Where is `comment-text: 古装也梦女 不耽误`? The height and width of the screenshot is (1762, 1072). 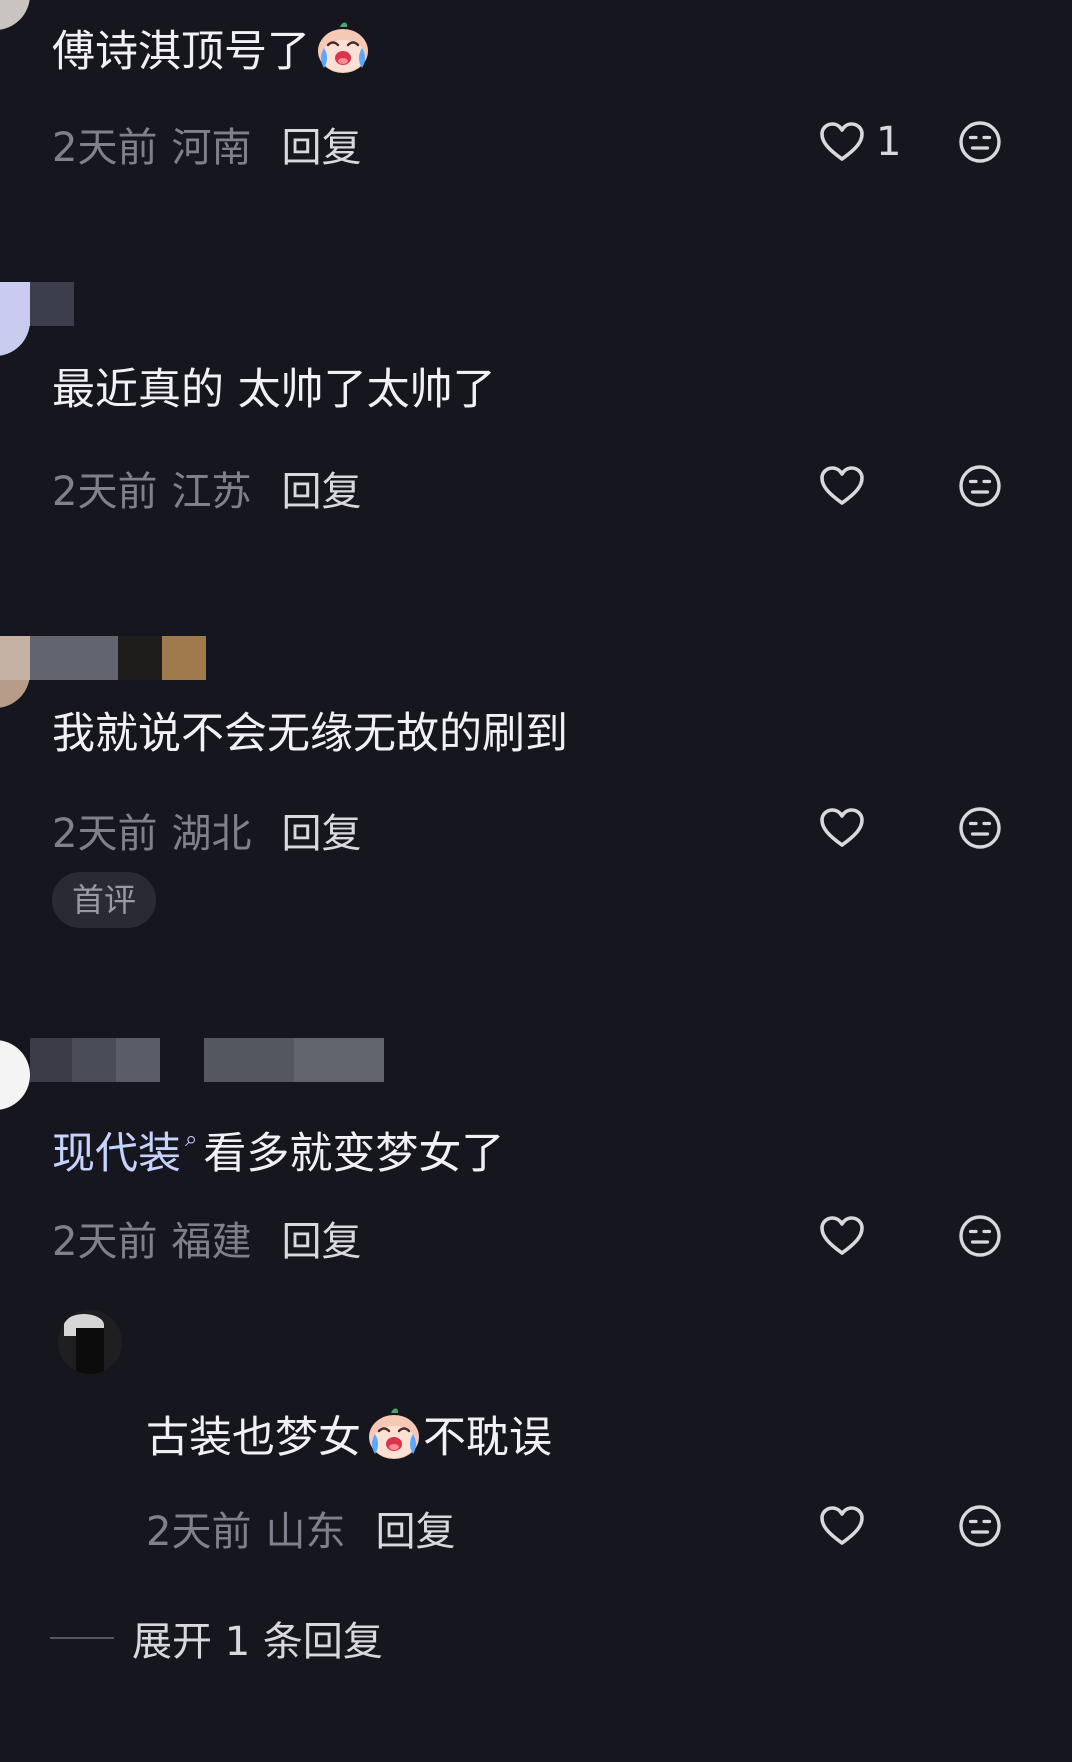 comment-text: 古装也梦女 不耽误 is located at coordinates (349, 1435).